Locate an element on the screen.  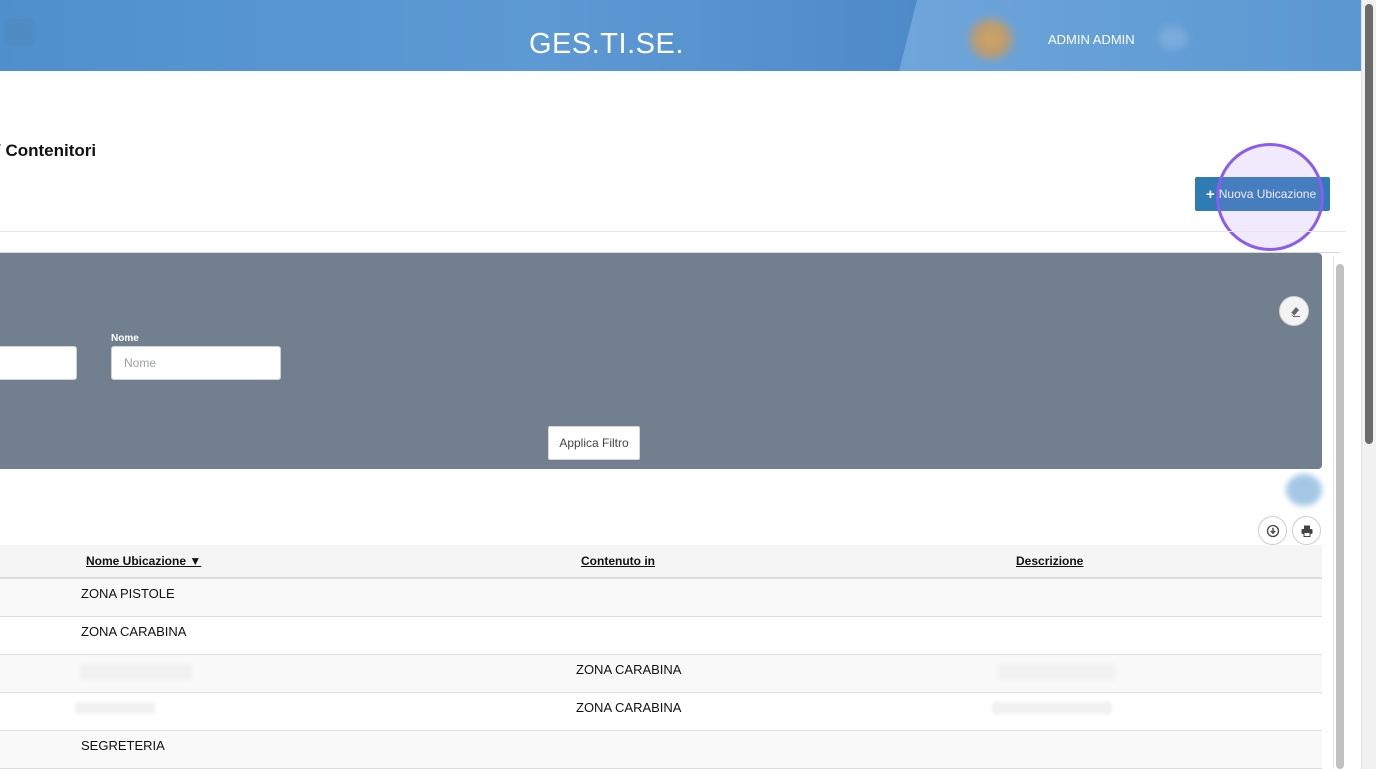
print-icon is located at coordinates (1306, 531).